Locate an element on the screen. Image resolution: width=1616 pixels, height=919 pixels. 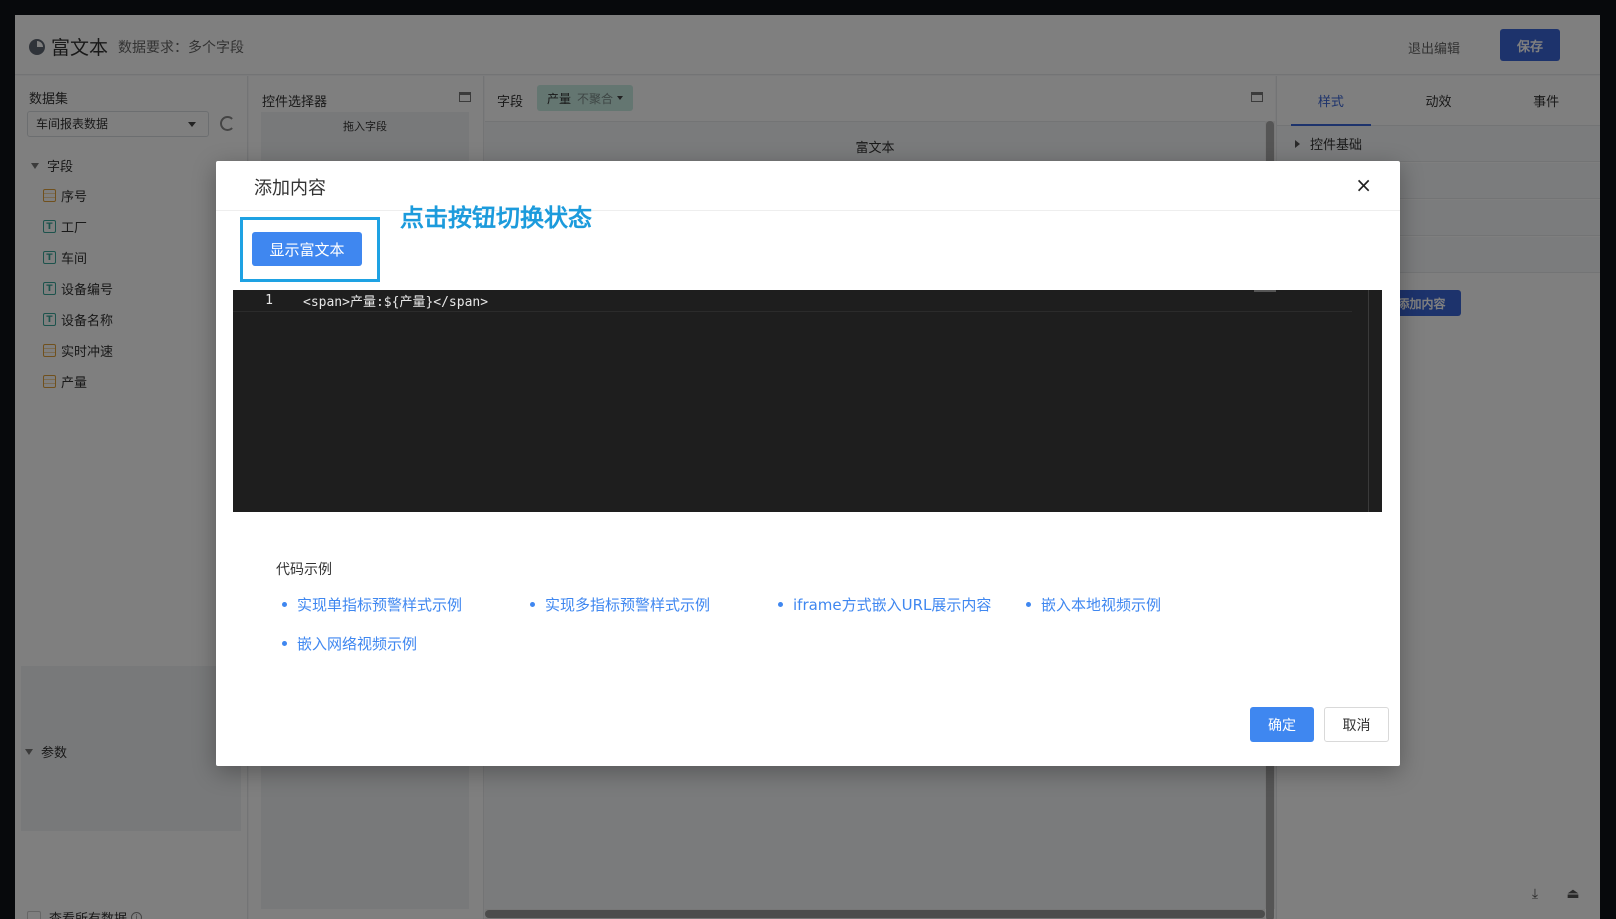
show-rich-text-button: 显示富文本 is located at coordinates (307, 249).